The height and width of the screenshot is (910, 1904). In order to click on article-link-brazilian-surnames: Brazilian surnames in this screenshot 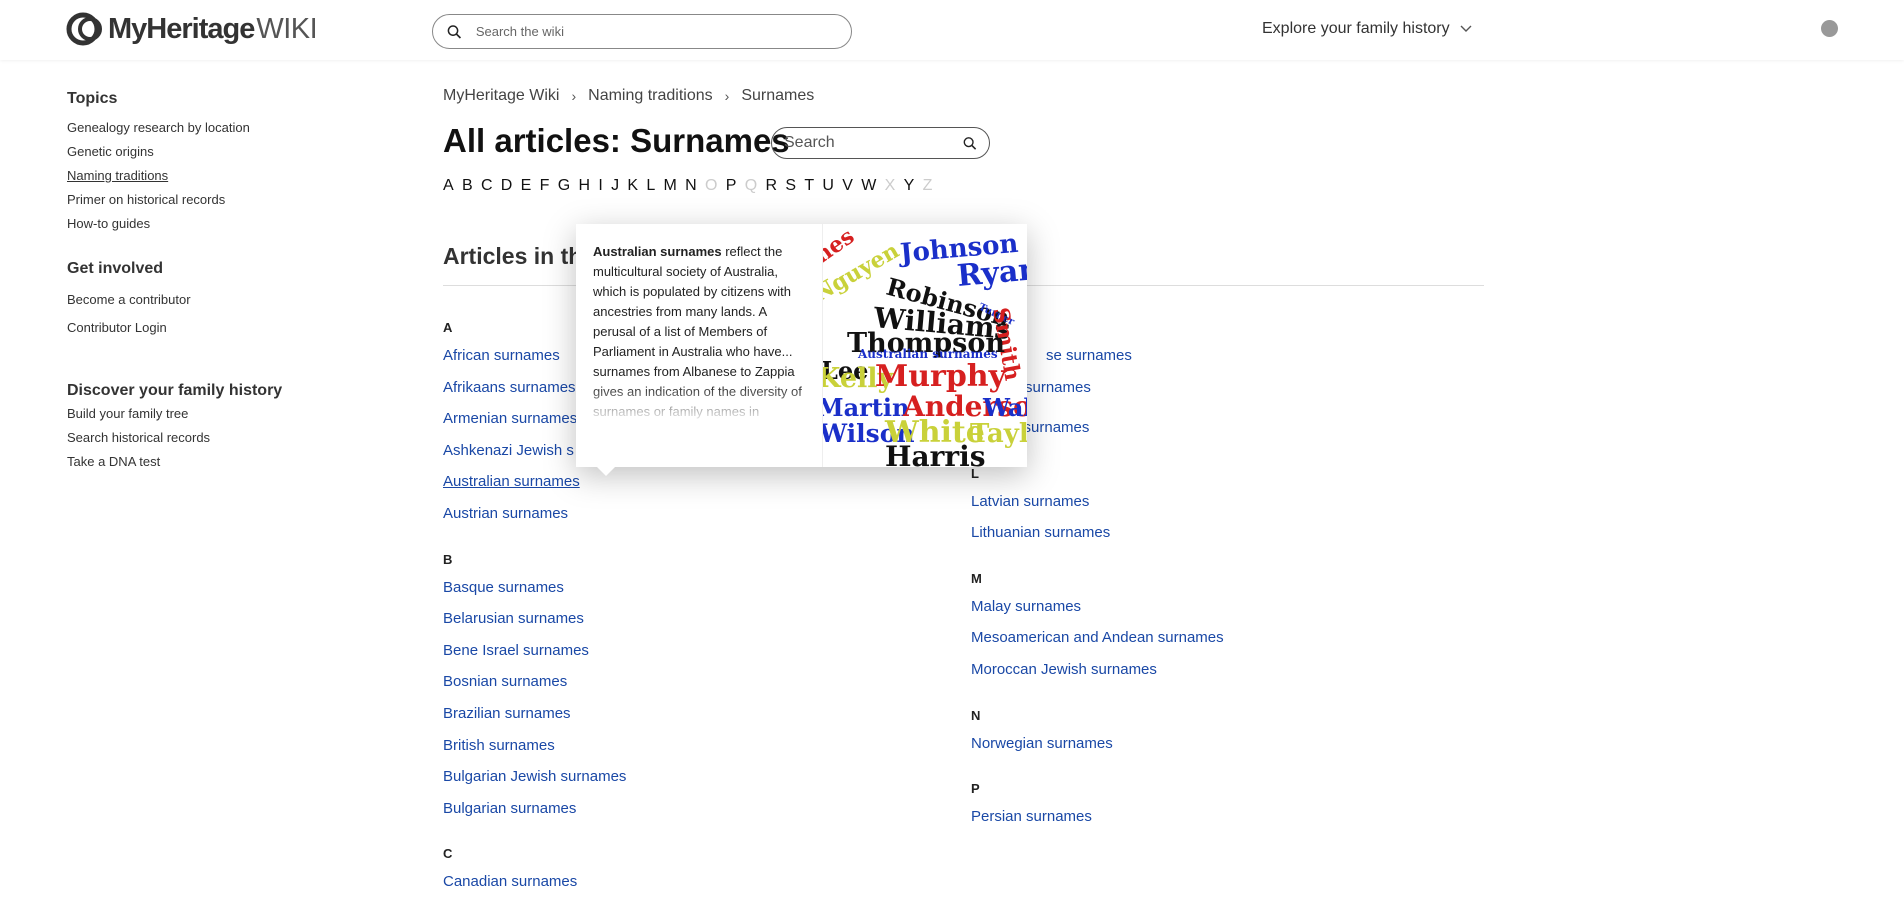, I will do `click(534, 720)`.